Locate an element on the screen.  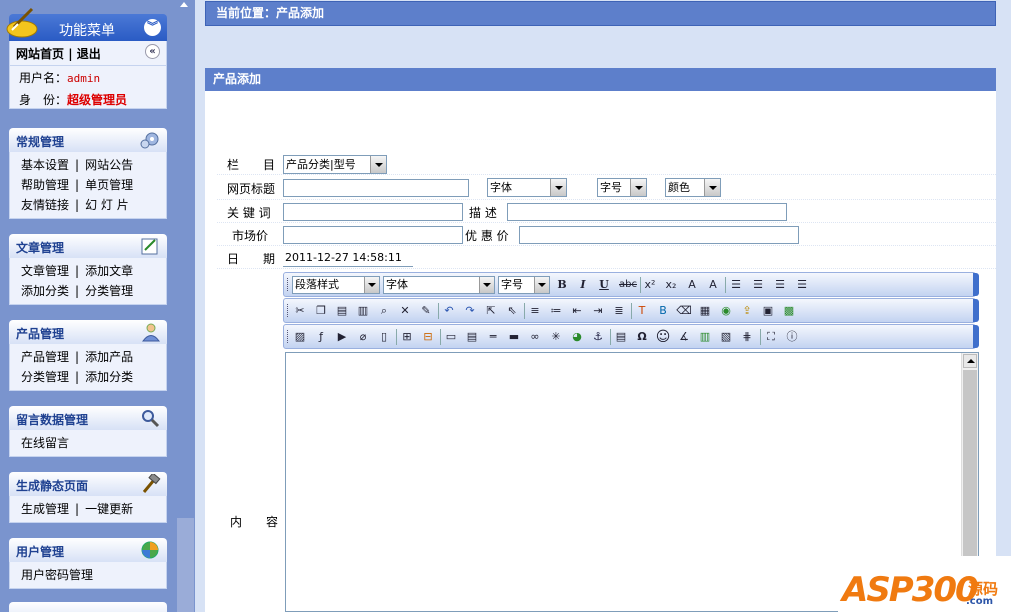
menu-item-generate-manage: 生成管理 is located at coordinates (45, 509).